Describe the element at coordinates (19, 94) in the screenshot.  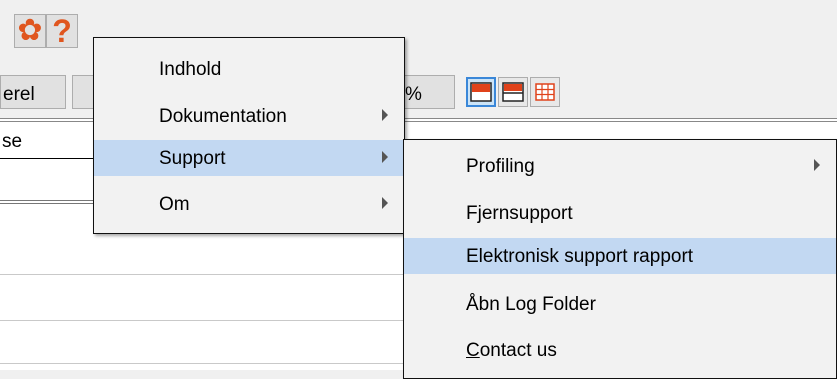
I see `toolbar-button-erel-label: erel` at that location.